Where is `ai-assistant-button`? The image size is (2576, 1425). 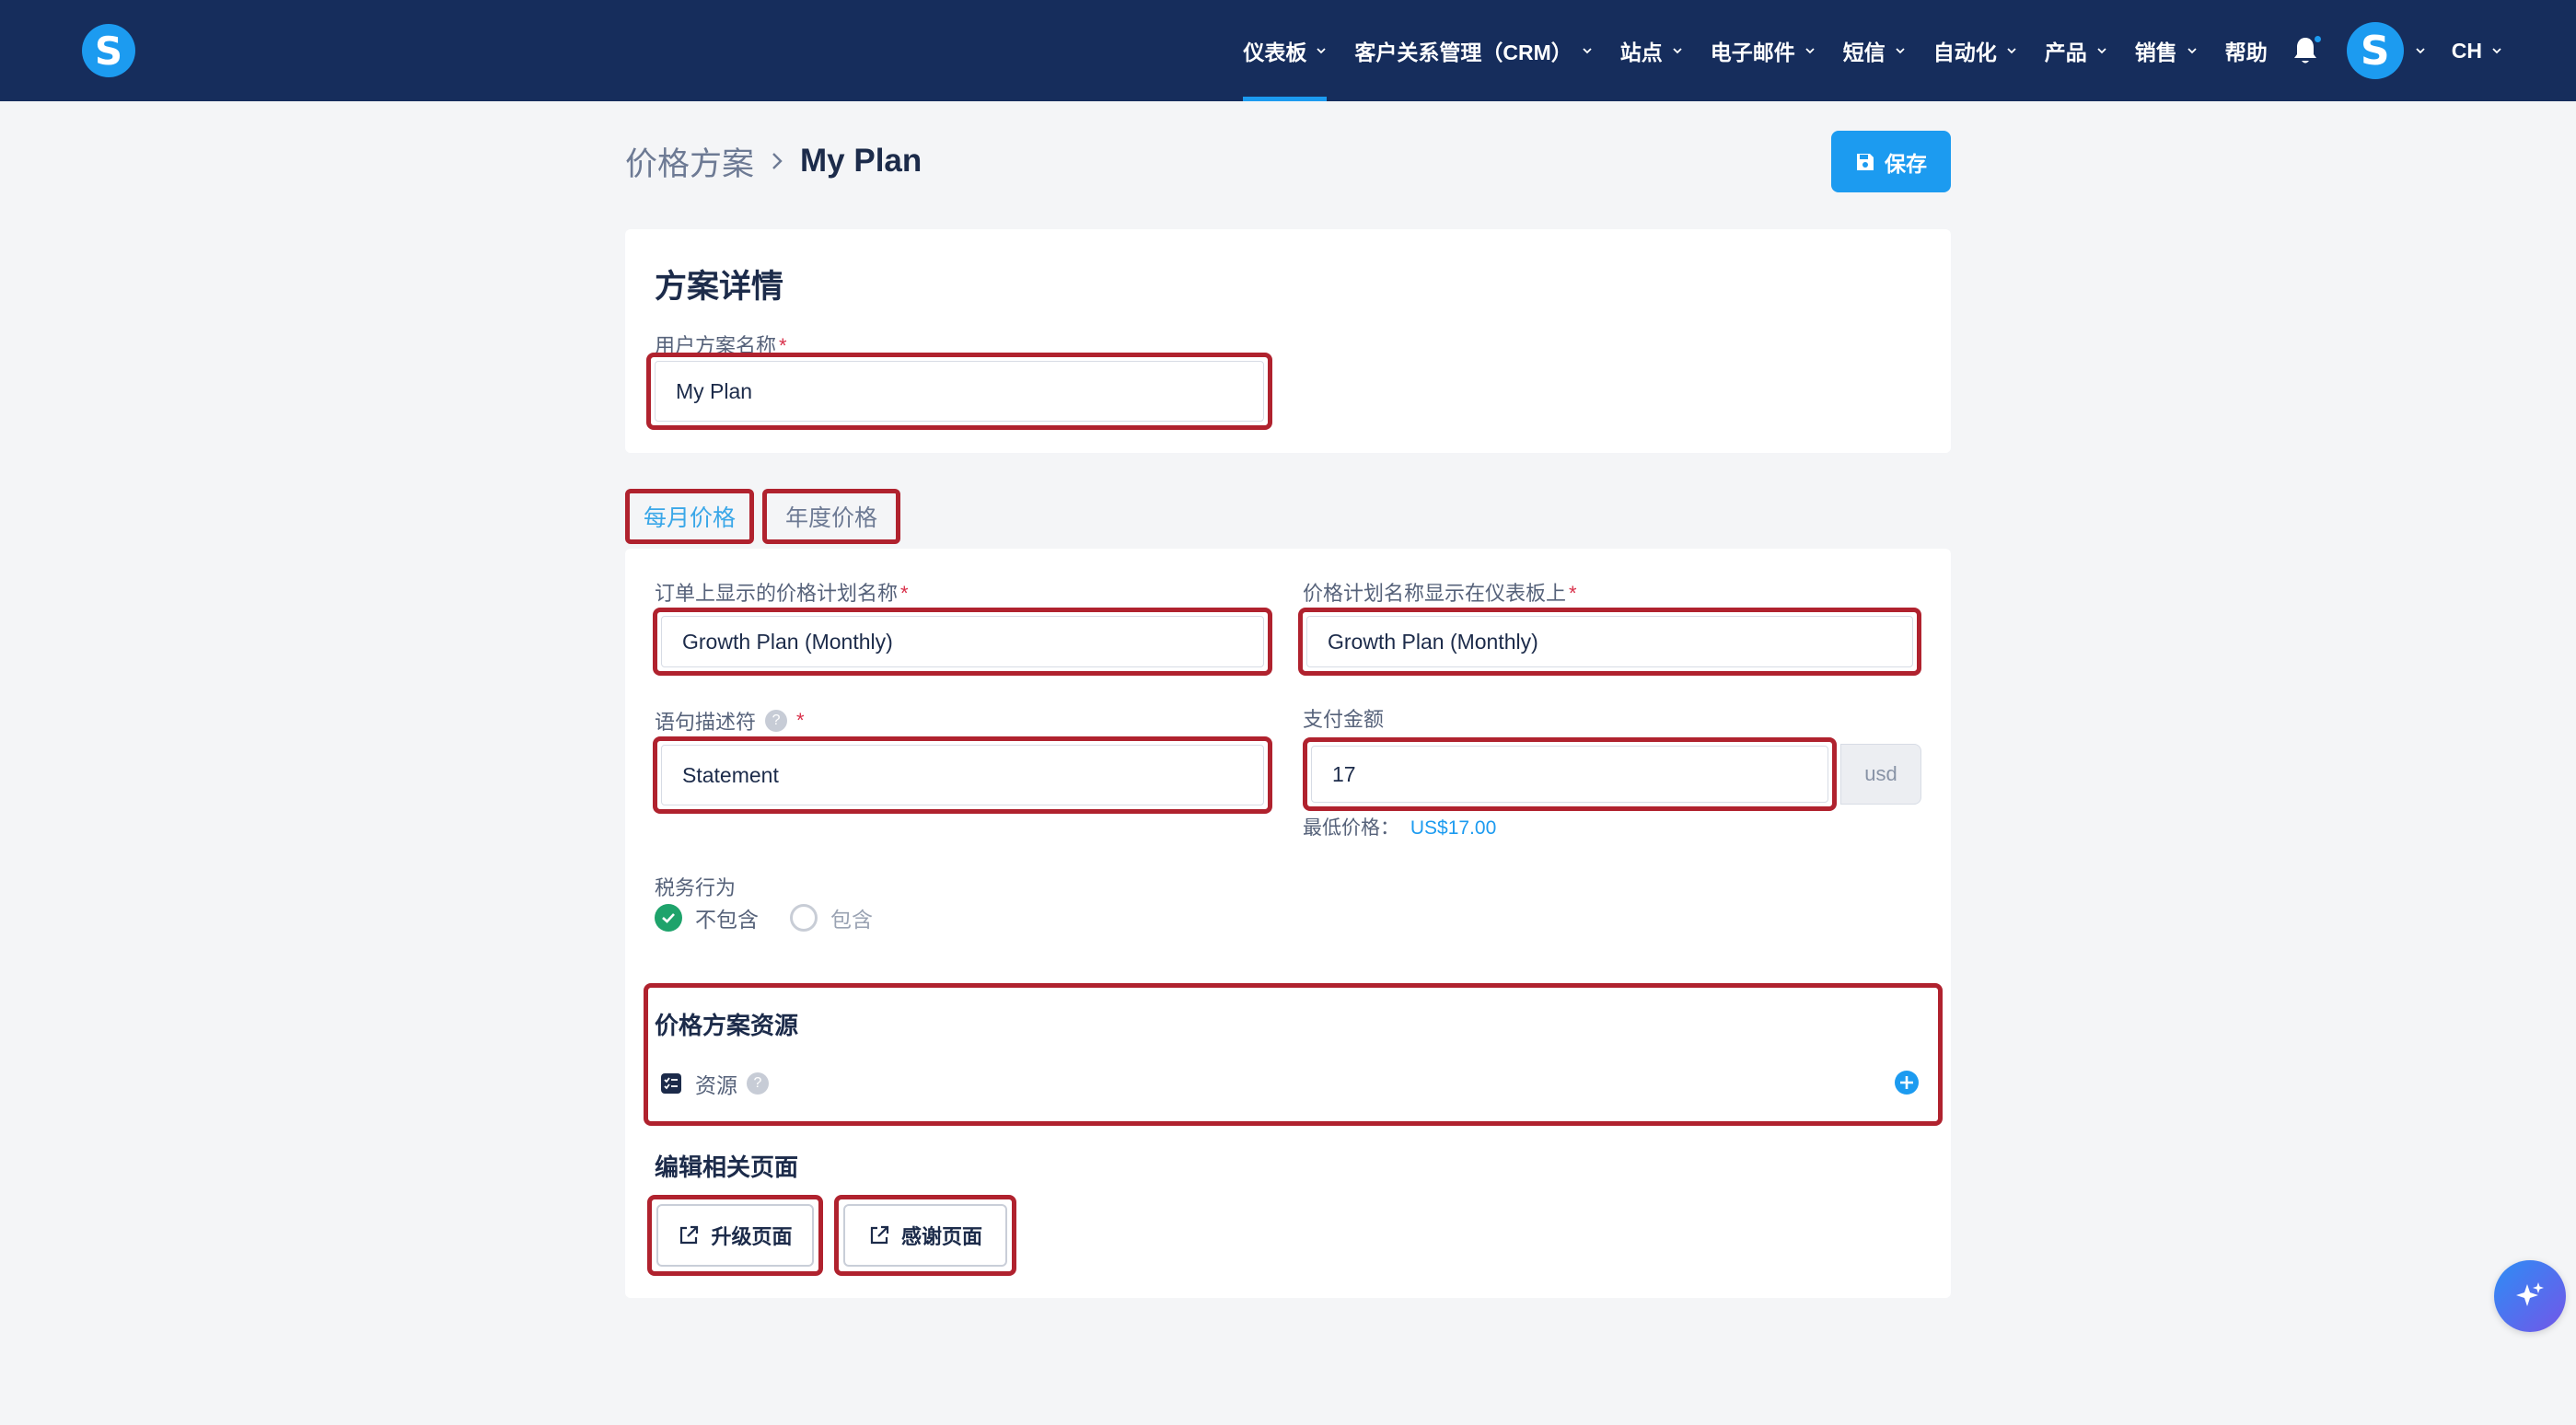
ai-assistant-button is located at coordinates (2530, 1296).